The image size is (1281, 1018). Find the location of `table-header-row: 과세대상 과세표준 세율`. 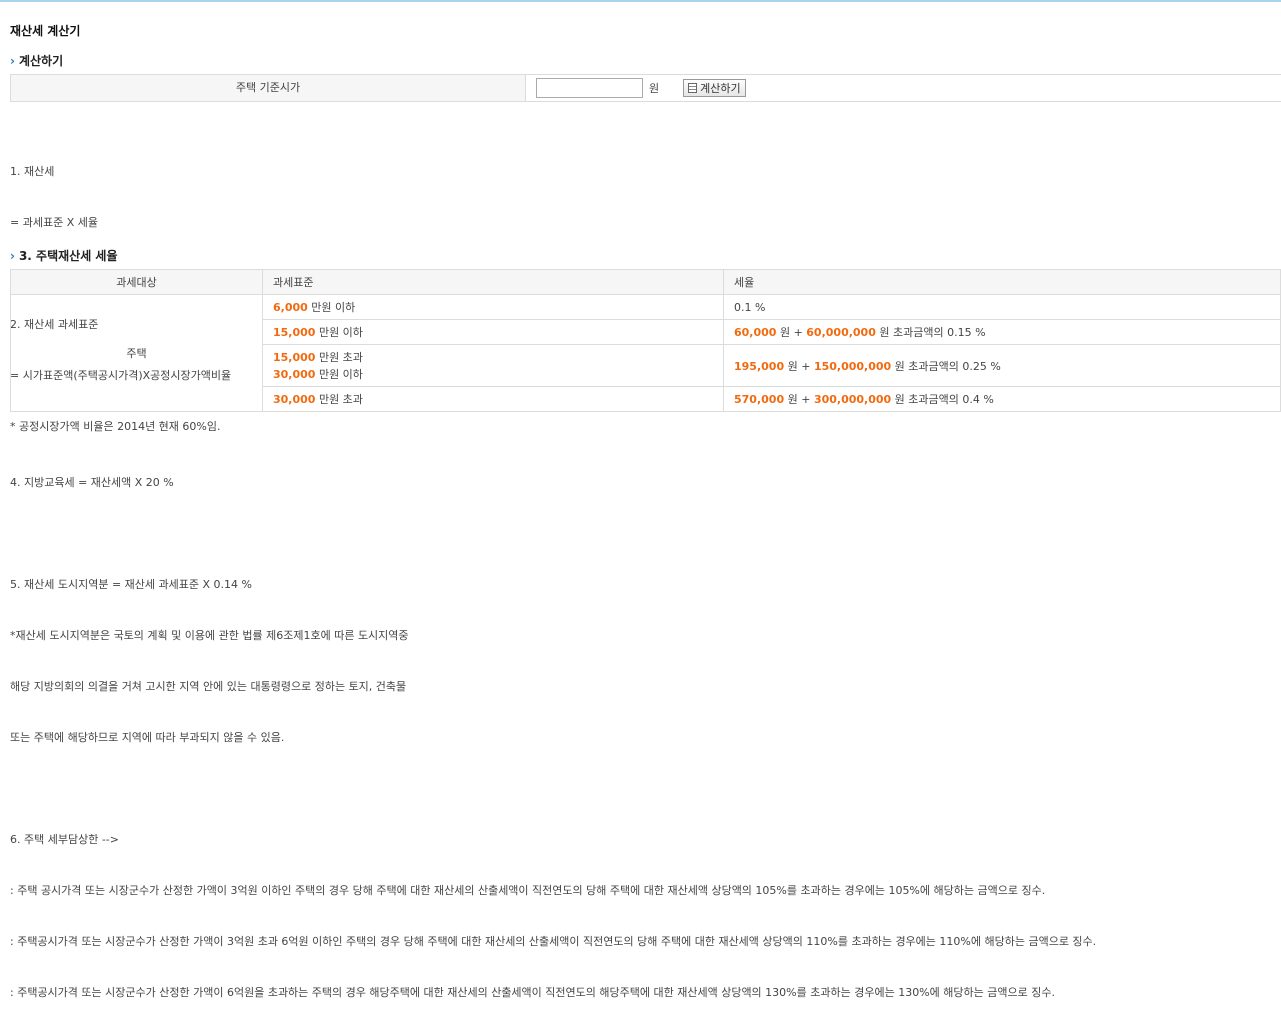

table-header-row: 과세대상 과세표준 세율 is located at coordinates (645, 282).